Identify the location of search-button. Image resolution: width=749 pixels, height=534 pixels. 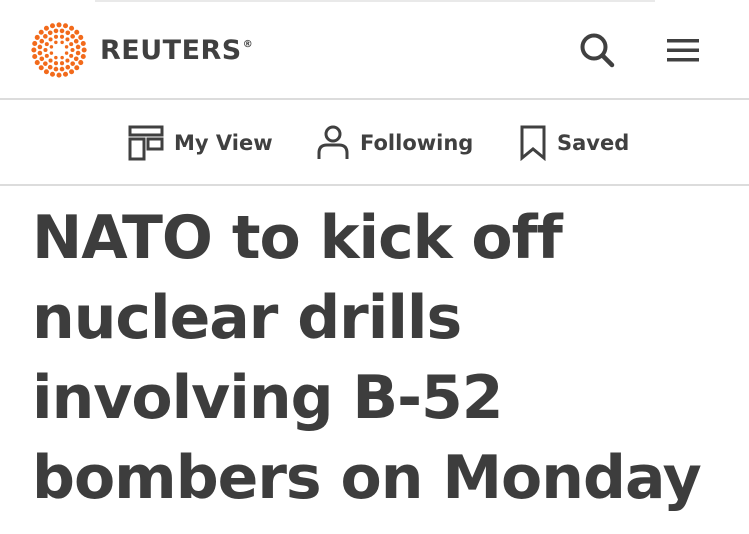
(597, 50).